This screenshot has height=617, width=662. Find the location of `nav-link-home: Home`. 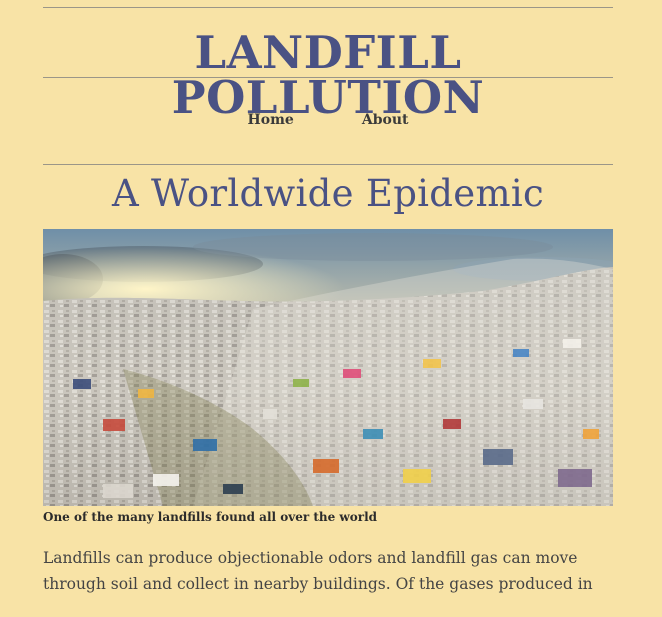

nav-link-home: Home is located at coordinates (271, 120).